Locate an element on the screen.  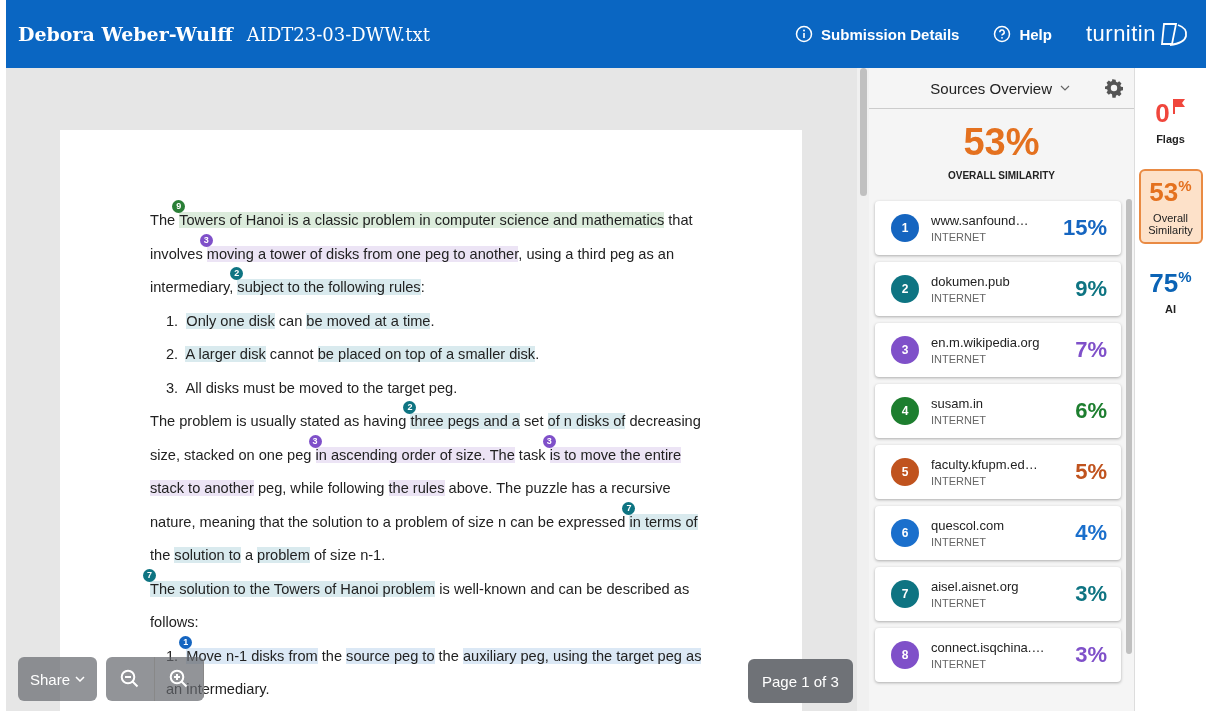
highlighted-text: Towers of Hanoi is a classic problem in computer science and mathematics is located at coordinates (422, 220).